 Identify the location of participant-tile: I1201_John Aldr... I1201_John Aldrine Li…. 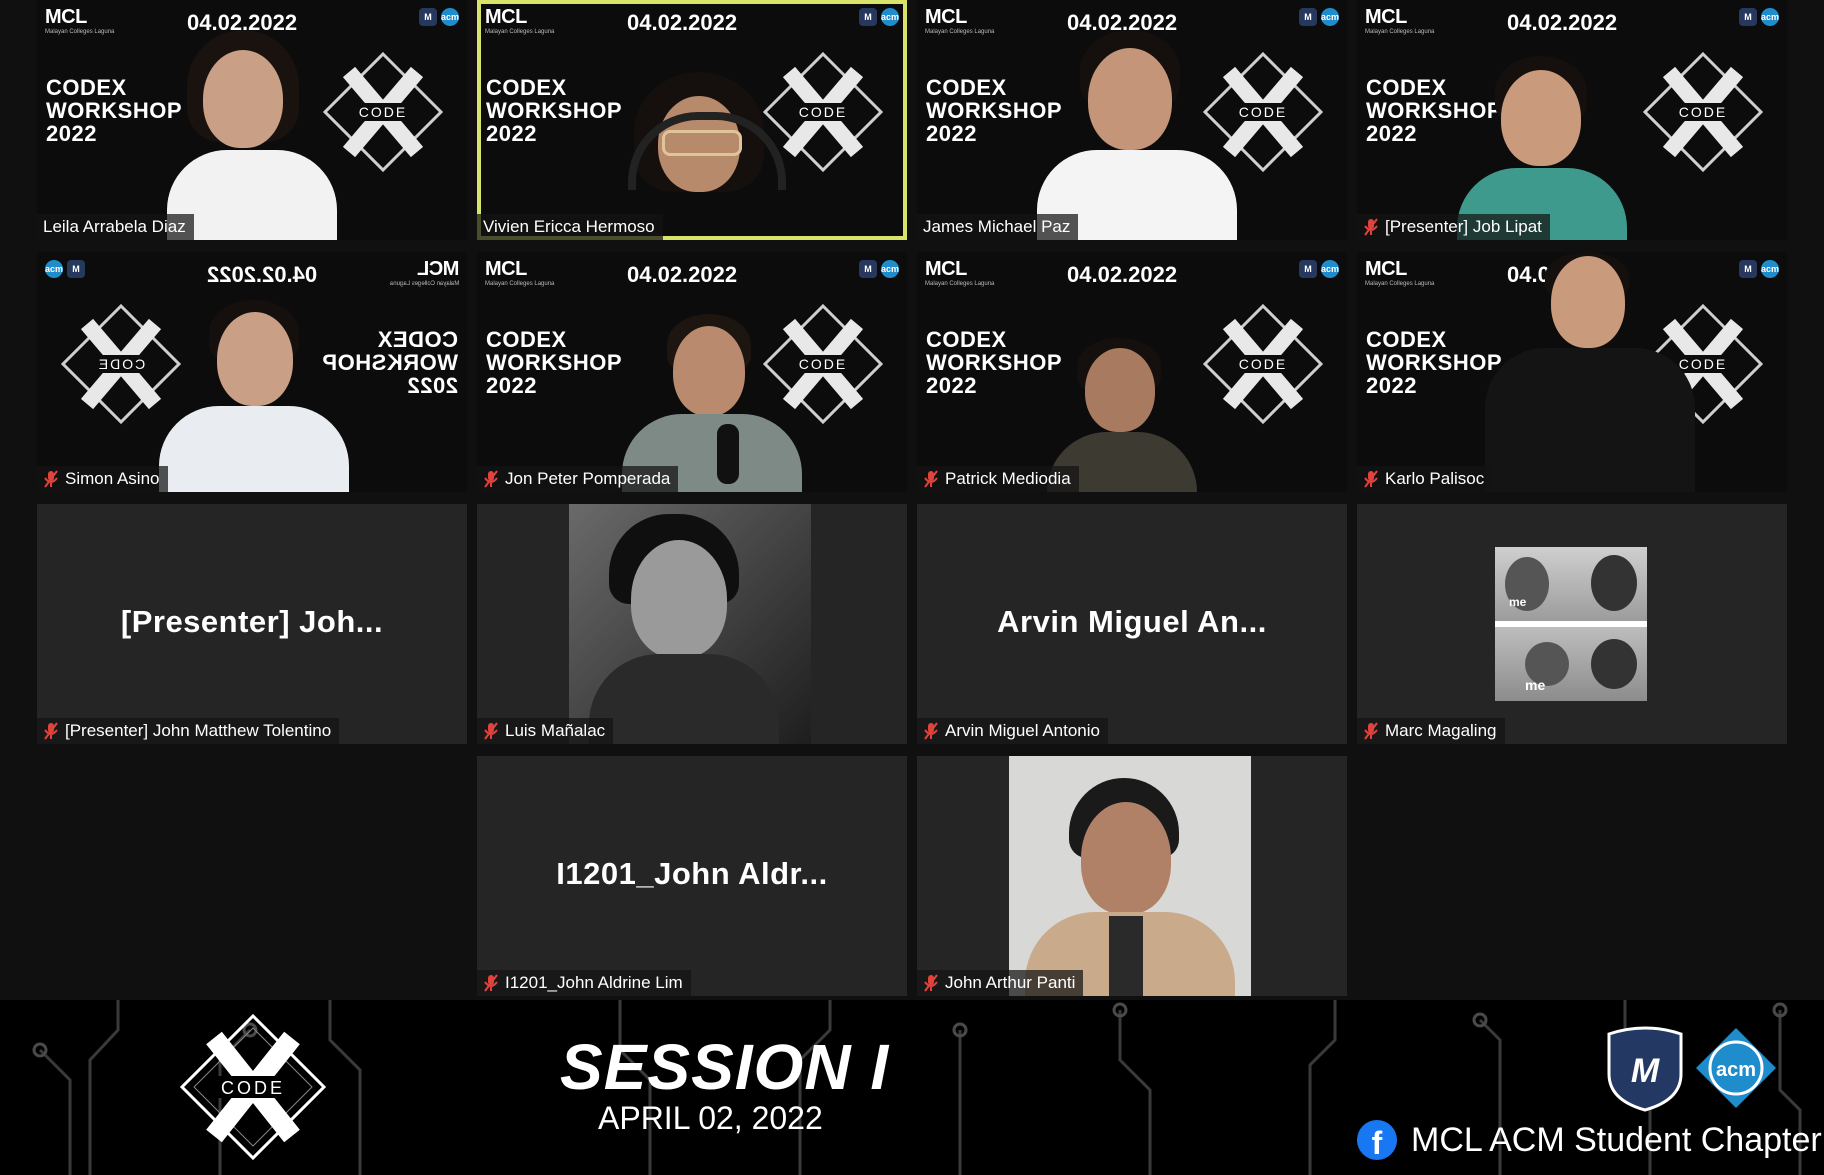
(692, 876).